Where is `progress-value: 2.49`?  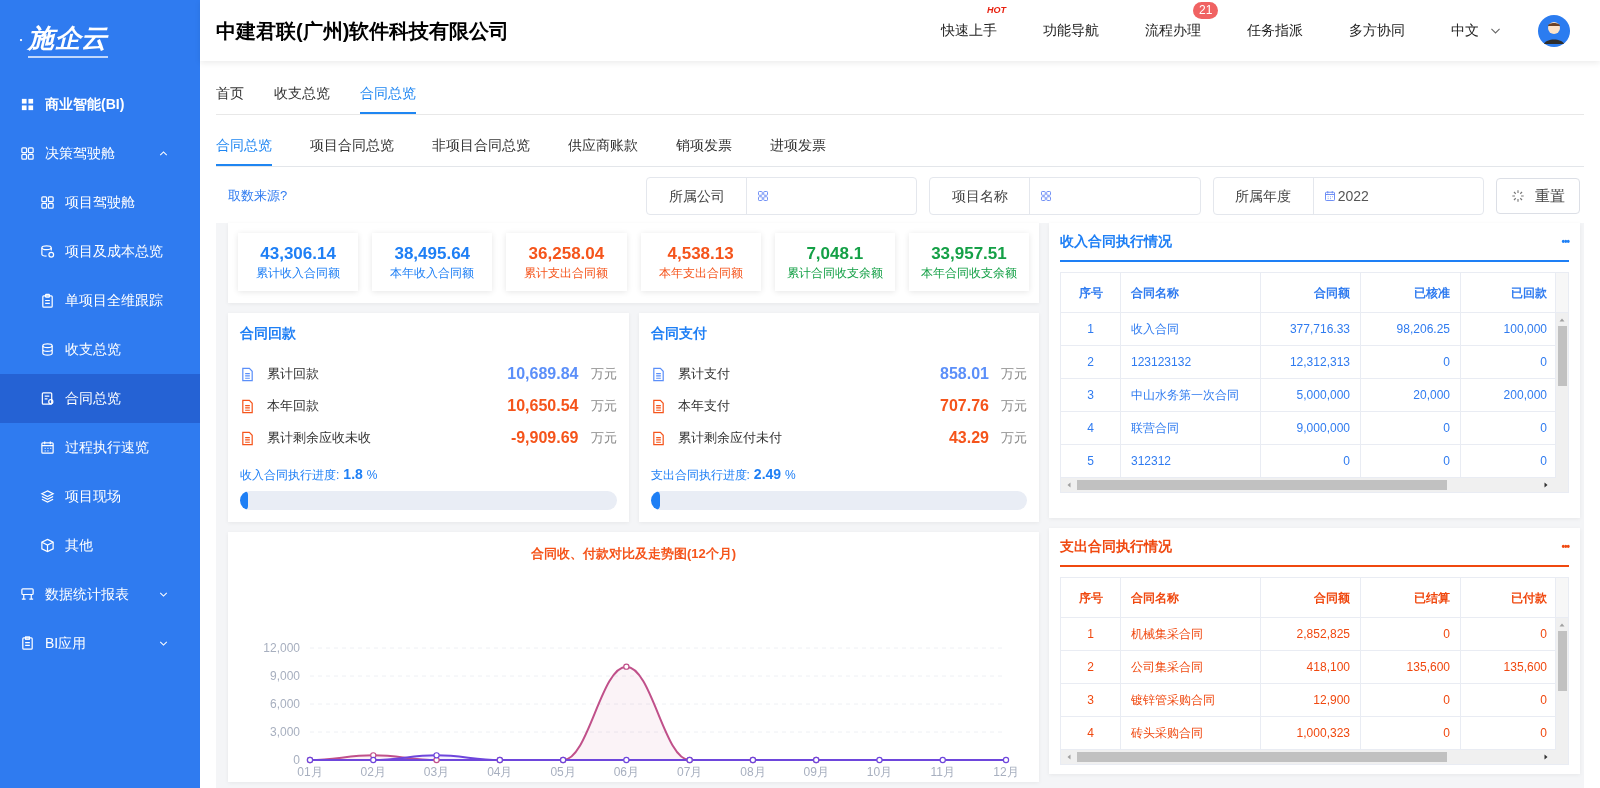 progress-value: 2.49 is located at coordinates (767, 474).